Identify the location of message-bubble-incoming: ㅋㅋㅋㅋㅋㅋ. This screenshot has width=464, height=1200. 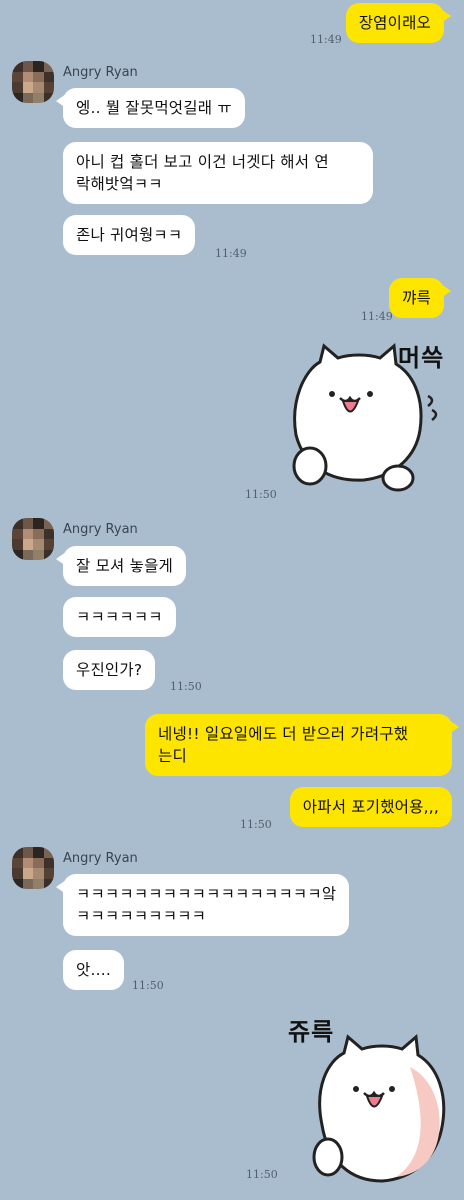
(119, 617).